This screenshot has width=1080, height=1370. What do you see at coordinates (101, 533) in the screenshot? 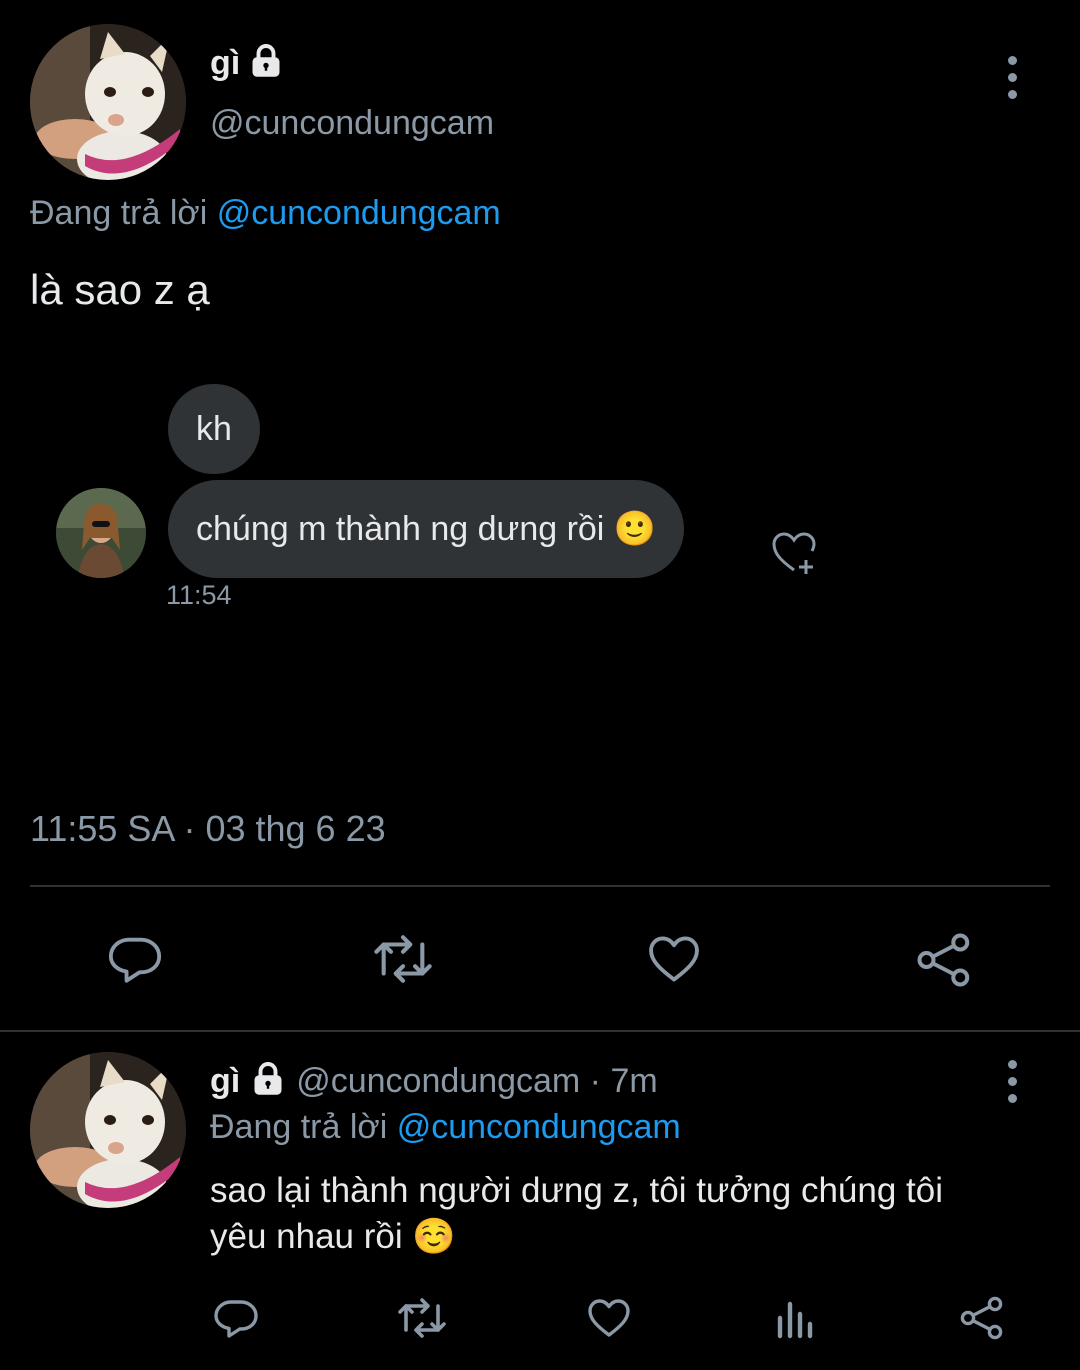
I see `dm-sender-avatar` at bounding box center [101, 533].